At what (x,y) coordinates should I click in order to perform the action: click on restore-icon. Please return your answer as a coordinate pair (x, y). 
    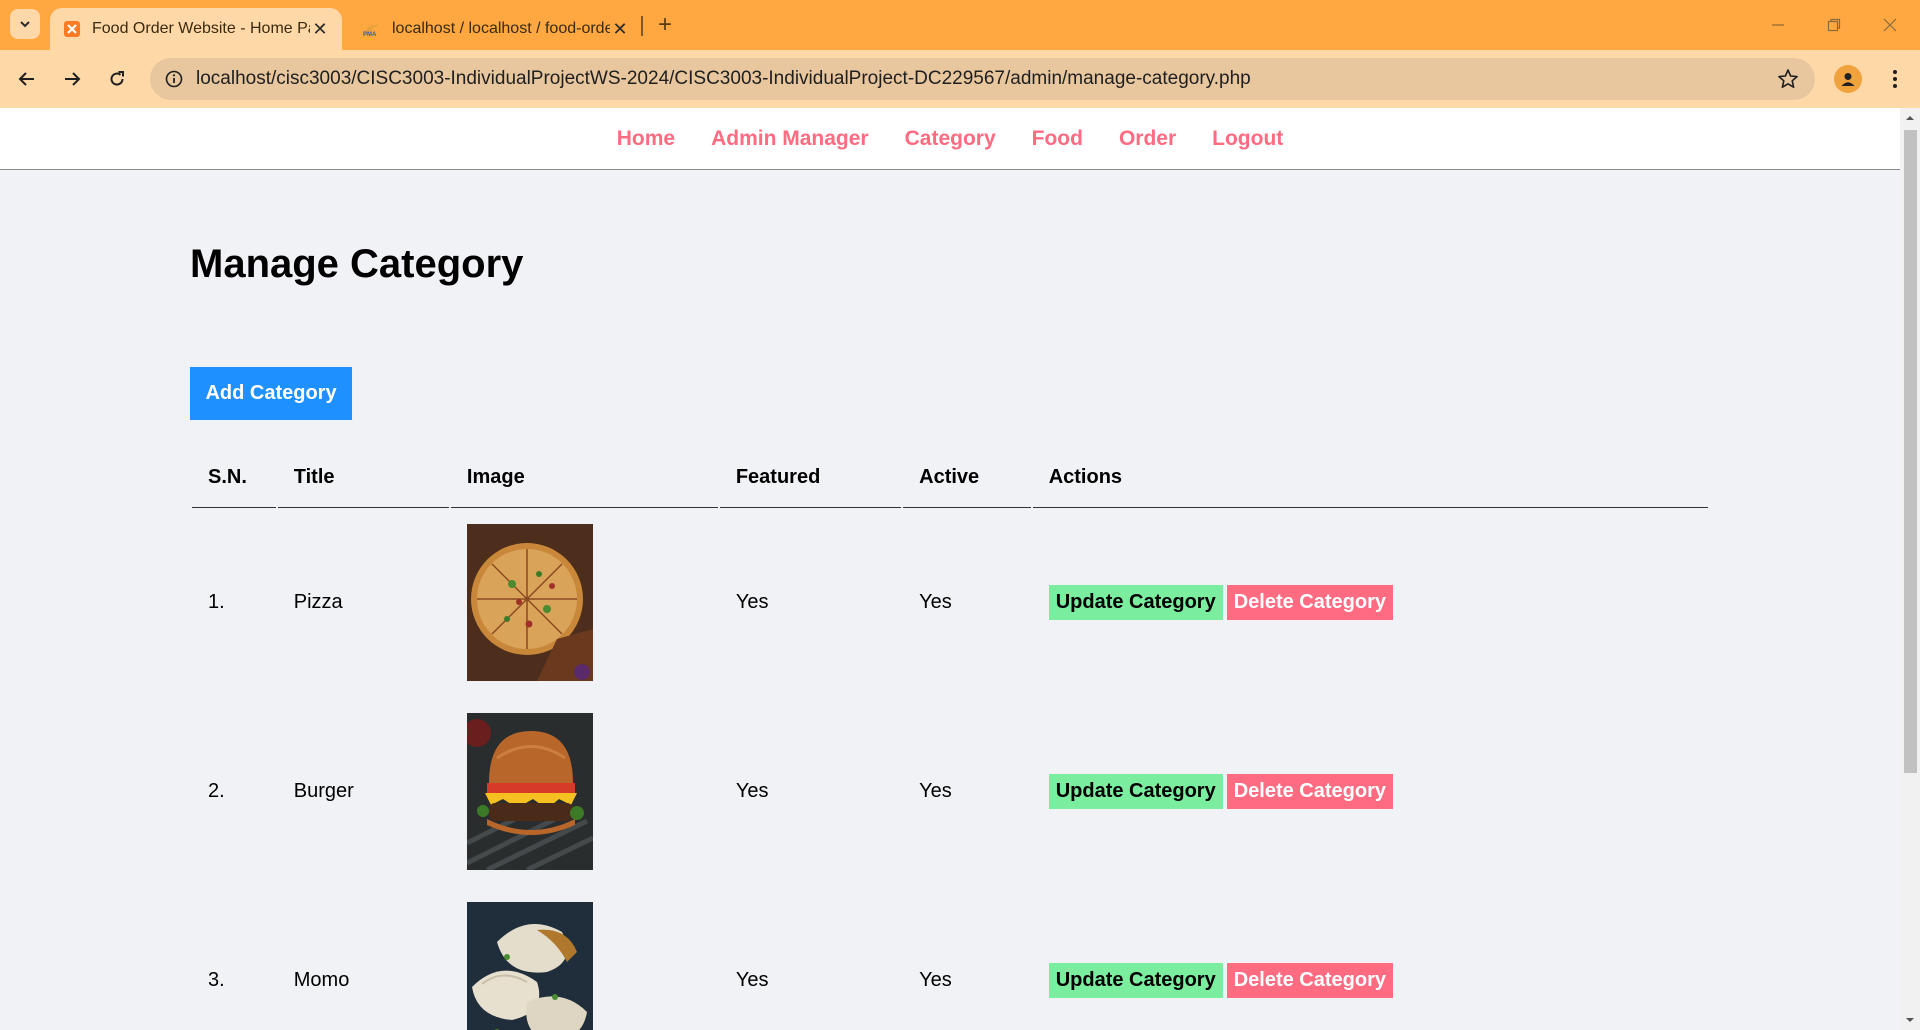
    Looking at the image, I should click on (1834, 25).